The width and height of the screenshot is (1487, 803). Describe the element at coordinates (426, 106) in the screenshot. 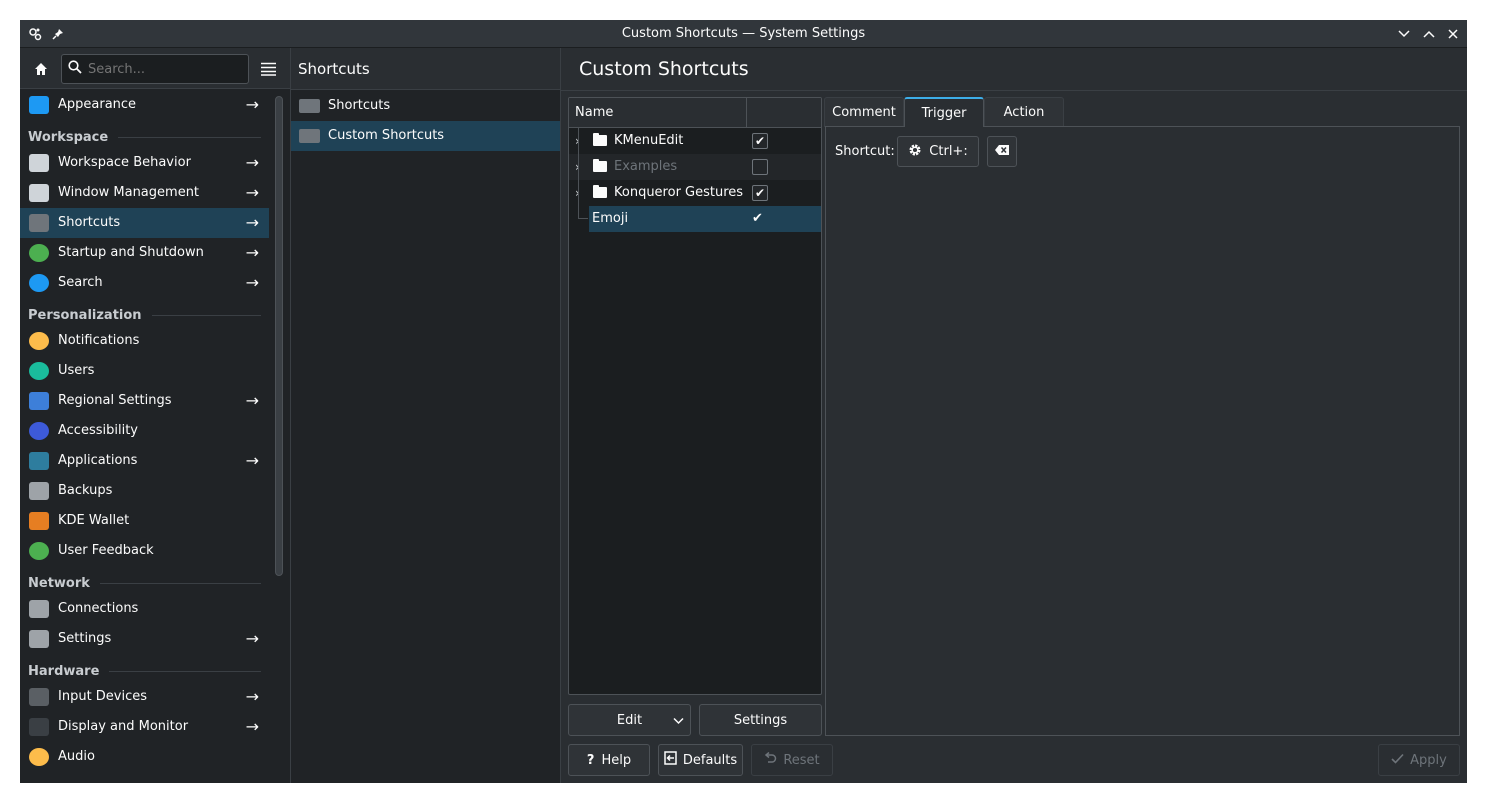

I see `subcategory-item-shortcuts: Shortcuts` at that location.